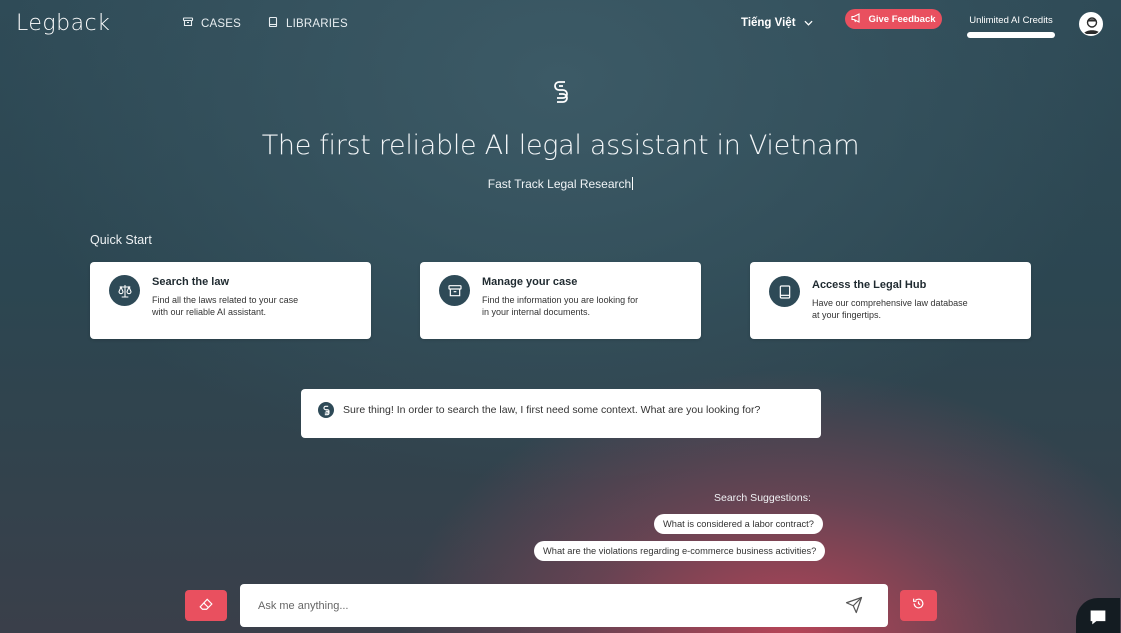 This screenshot has width=1121, height=633. I want to click on nav-libraries: LIBRARIES, so click(307, 23).